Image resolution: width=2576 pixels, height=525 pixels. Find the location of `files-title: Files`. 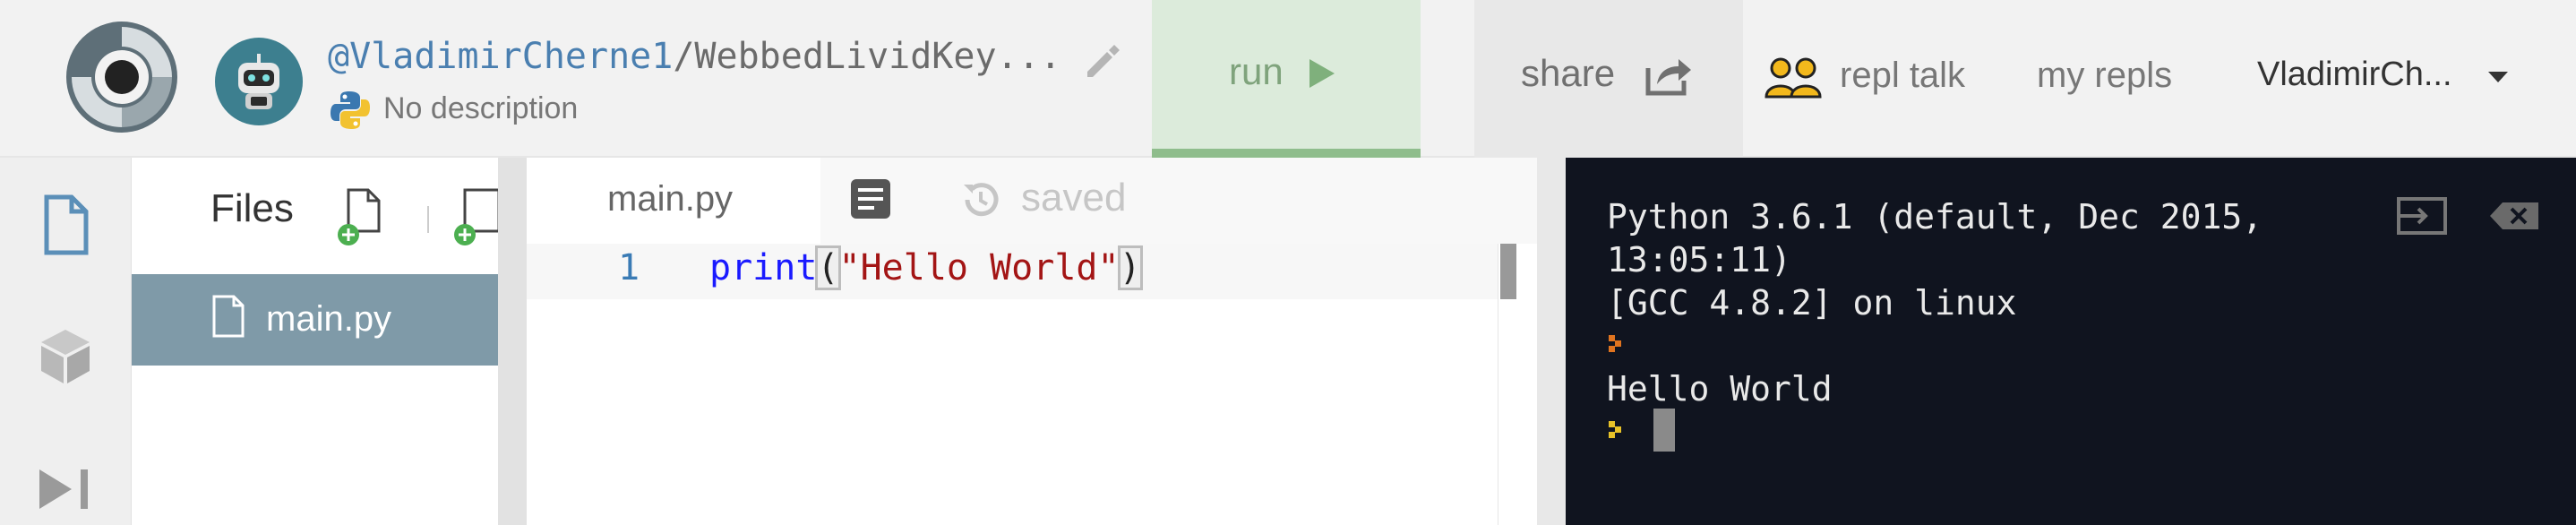

files-title: Files is located at coordinates (252, 208).